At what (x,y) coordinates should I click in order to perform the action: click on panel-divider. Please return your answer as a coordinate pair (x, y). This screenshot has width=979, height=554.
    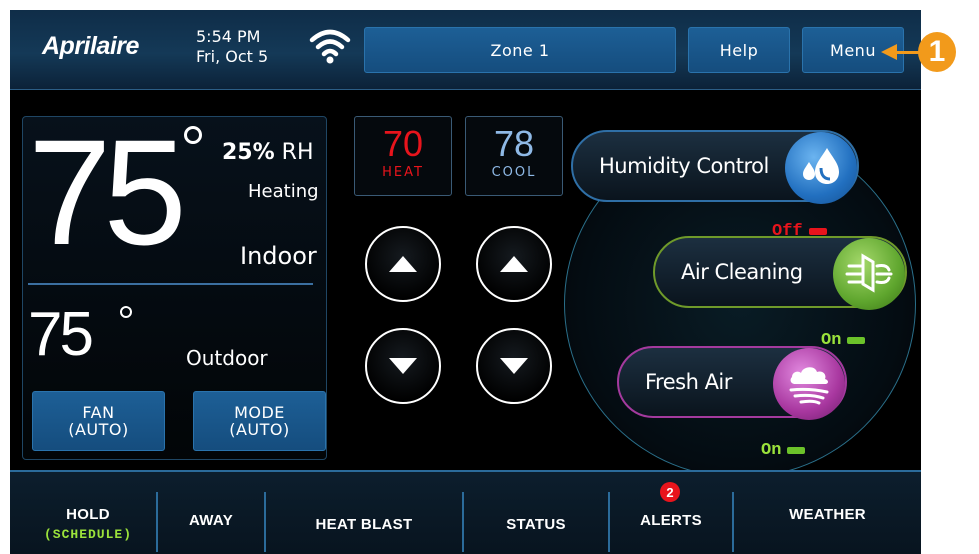
    Looking at the image, I should click on (170, 284).